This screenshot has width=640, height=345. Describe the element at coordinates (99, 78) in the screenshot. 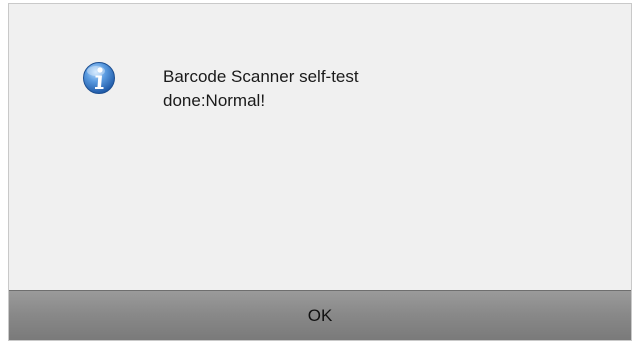

I see `info-icon` at that location.